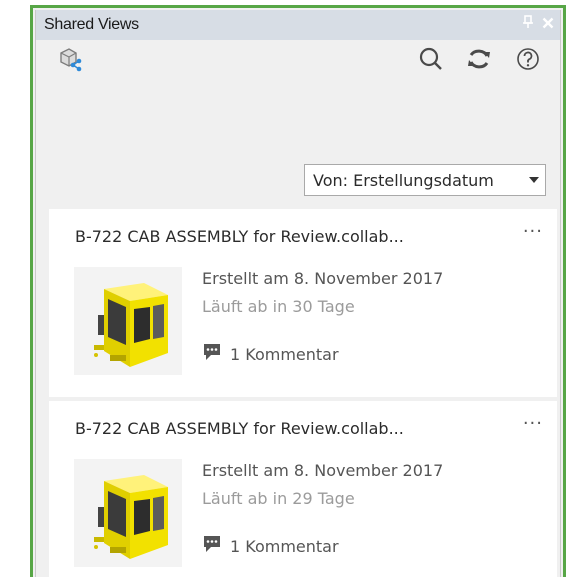  I want to click on panel-title: Shared Views, so click(91, 24).